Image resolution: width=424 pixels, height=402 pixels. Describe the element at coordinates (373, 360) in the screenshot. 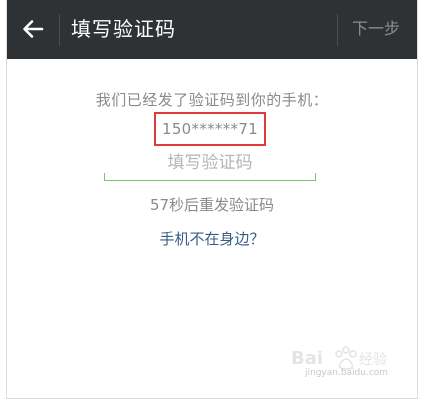

I see `svg-text: 经验` at that location.